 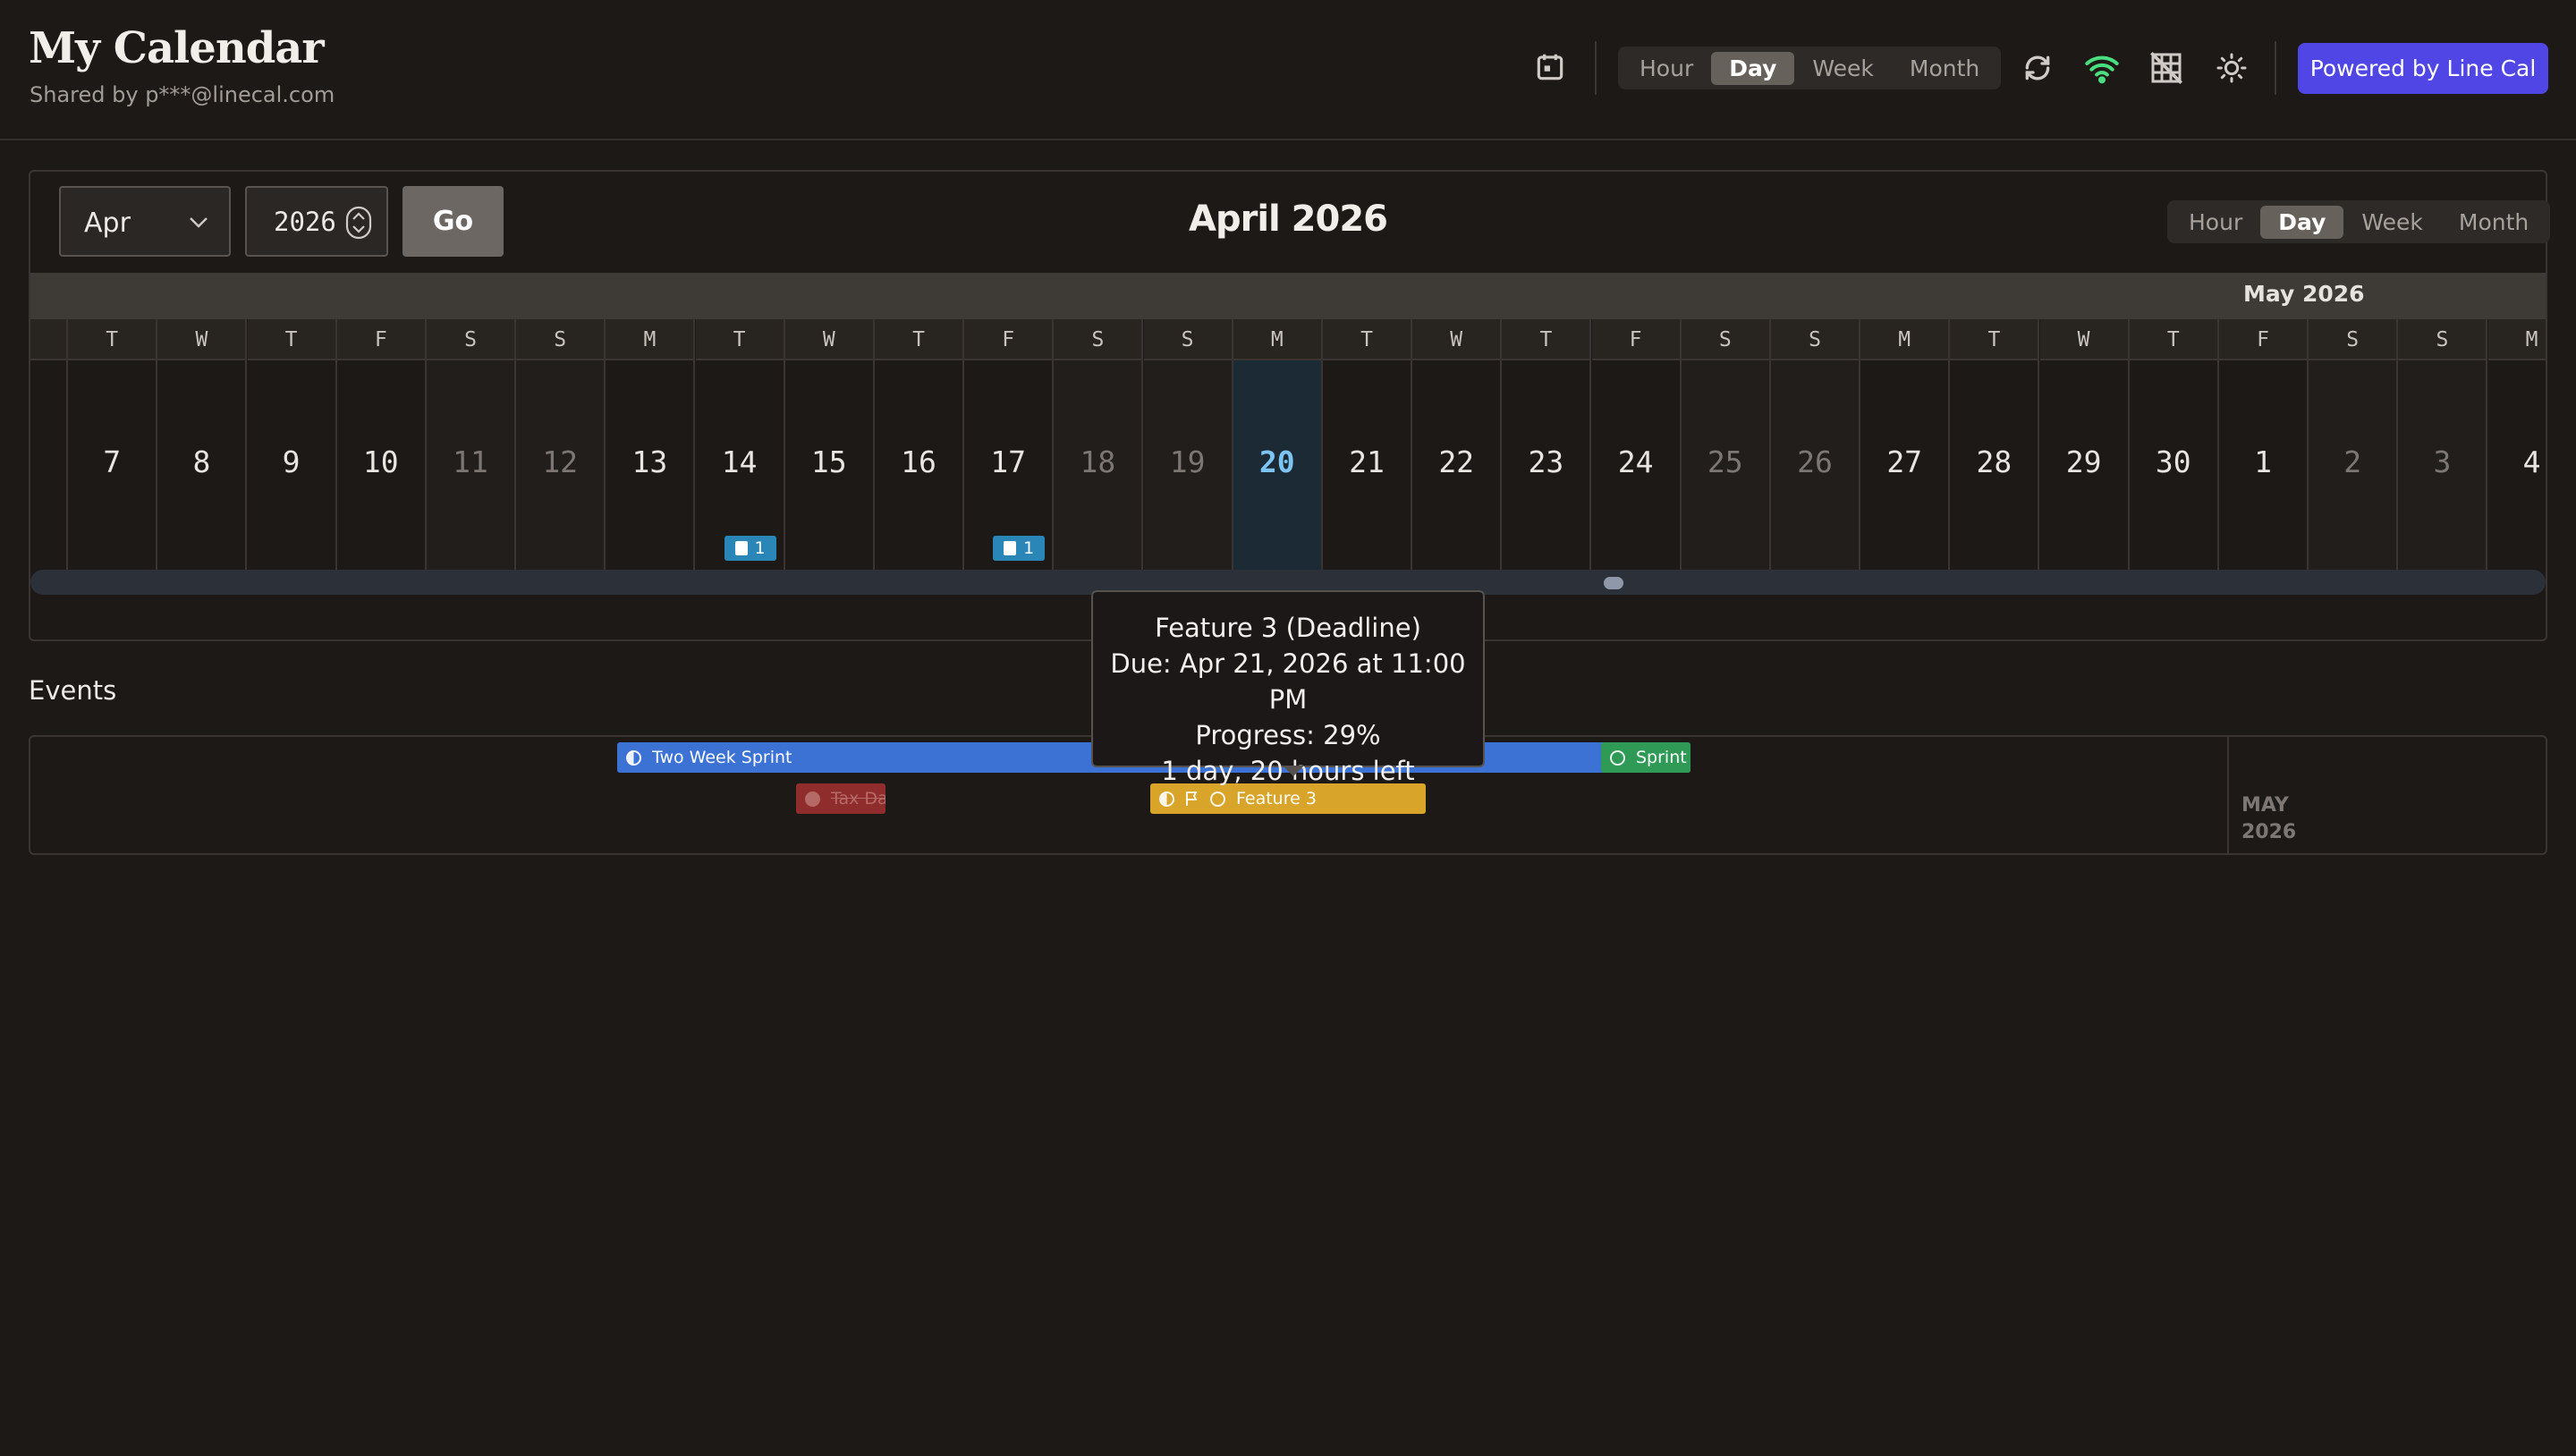 What do you see at coordinates (470, 461) in the screenshot?
I see `day-number: 11` at bounding box center [470, 461].